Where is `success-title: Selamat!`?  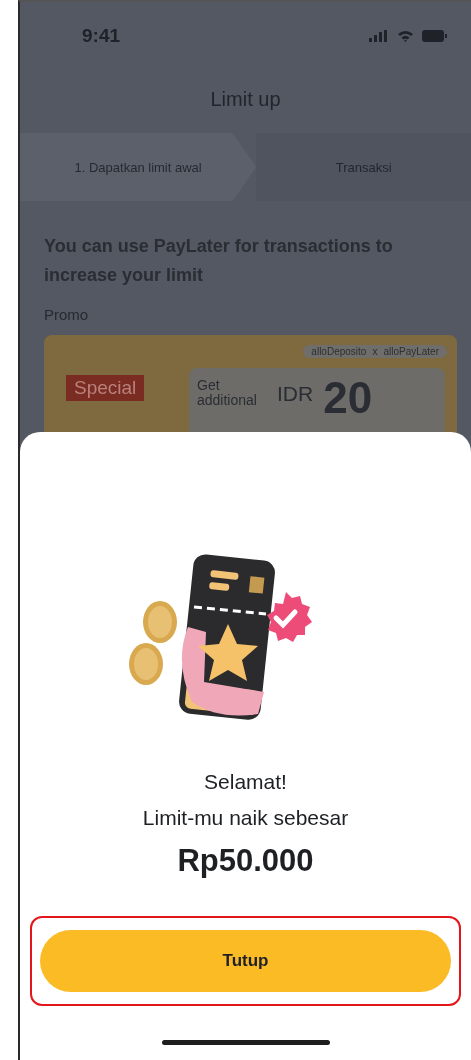
success-title: Selamat! is located at coordinates (245, 782).